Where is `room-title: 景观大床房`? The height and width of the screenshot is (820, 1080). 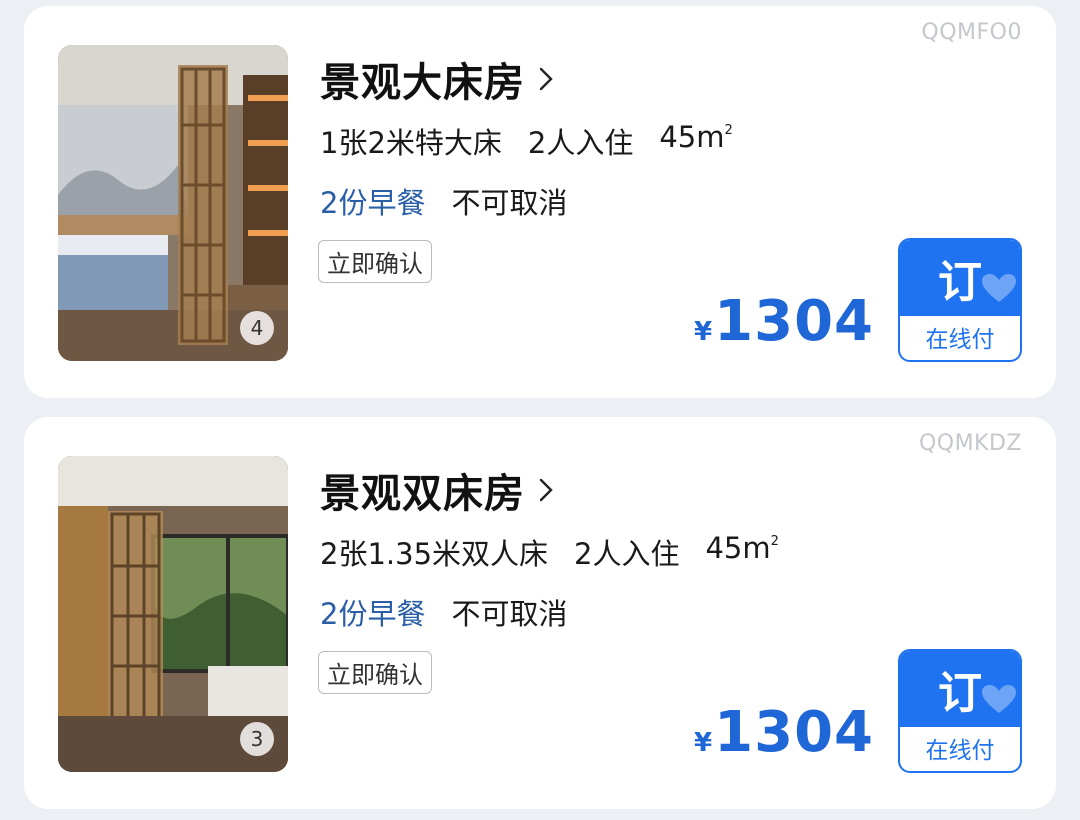
room-title: 景观大床房 is located at coordinates (422, 83).